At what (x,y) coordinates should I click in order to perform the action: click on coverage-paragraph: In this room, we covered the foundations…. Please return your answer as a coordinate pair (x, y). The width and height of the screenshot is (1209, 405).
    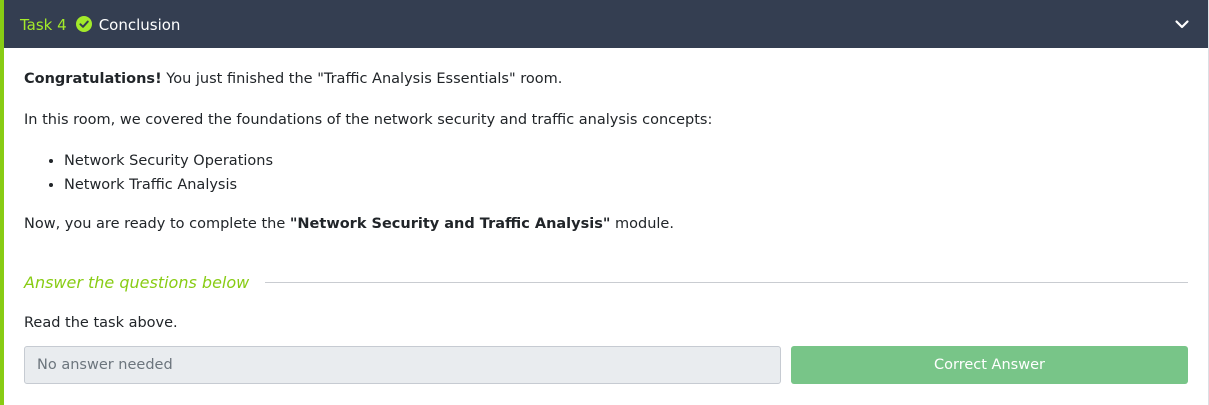
    Looking at the image, I should click on (368, 120).